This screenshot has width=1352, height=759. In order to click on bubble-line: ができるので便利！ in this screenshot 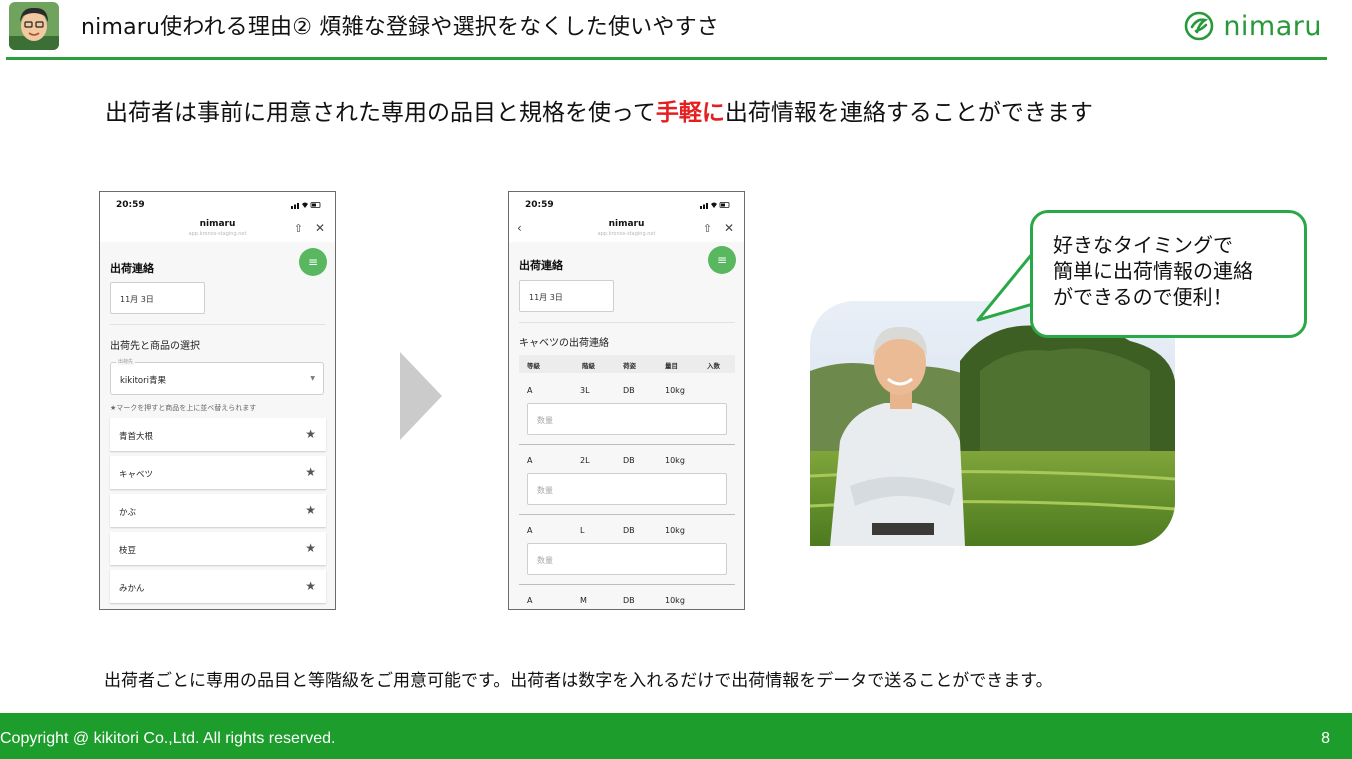, I will do `click(1143, 297)`.